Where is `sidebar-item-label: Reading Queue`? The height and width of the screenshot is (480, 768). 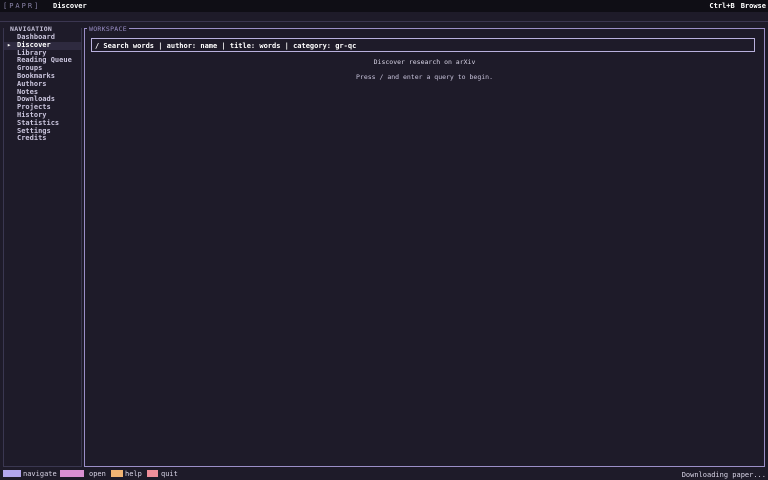
sidebar-item-label: Reading Queue is located at coordinates (44, 60).